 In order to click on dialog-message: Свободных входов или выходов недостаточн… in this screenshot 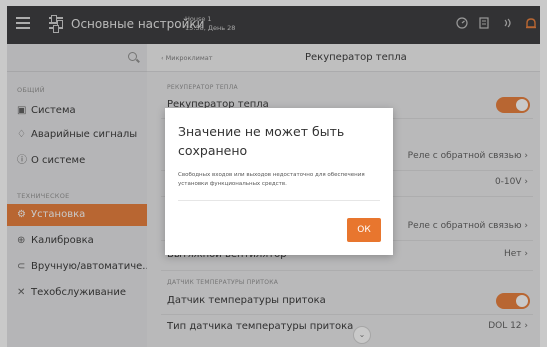, I will do `click(271, 179)`.